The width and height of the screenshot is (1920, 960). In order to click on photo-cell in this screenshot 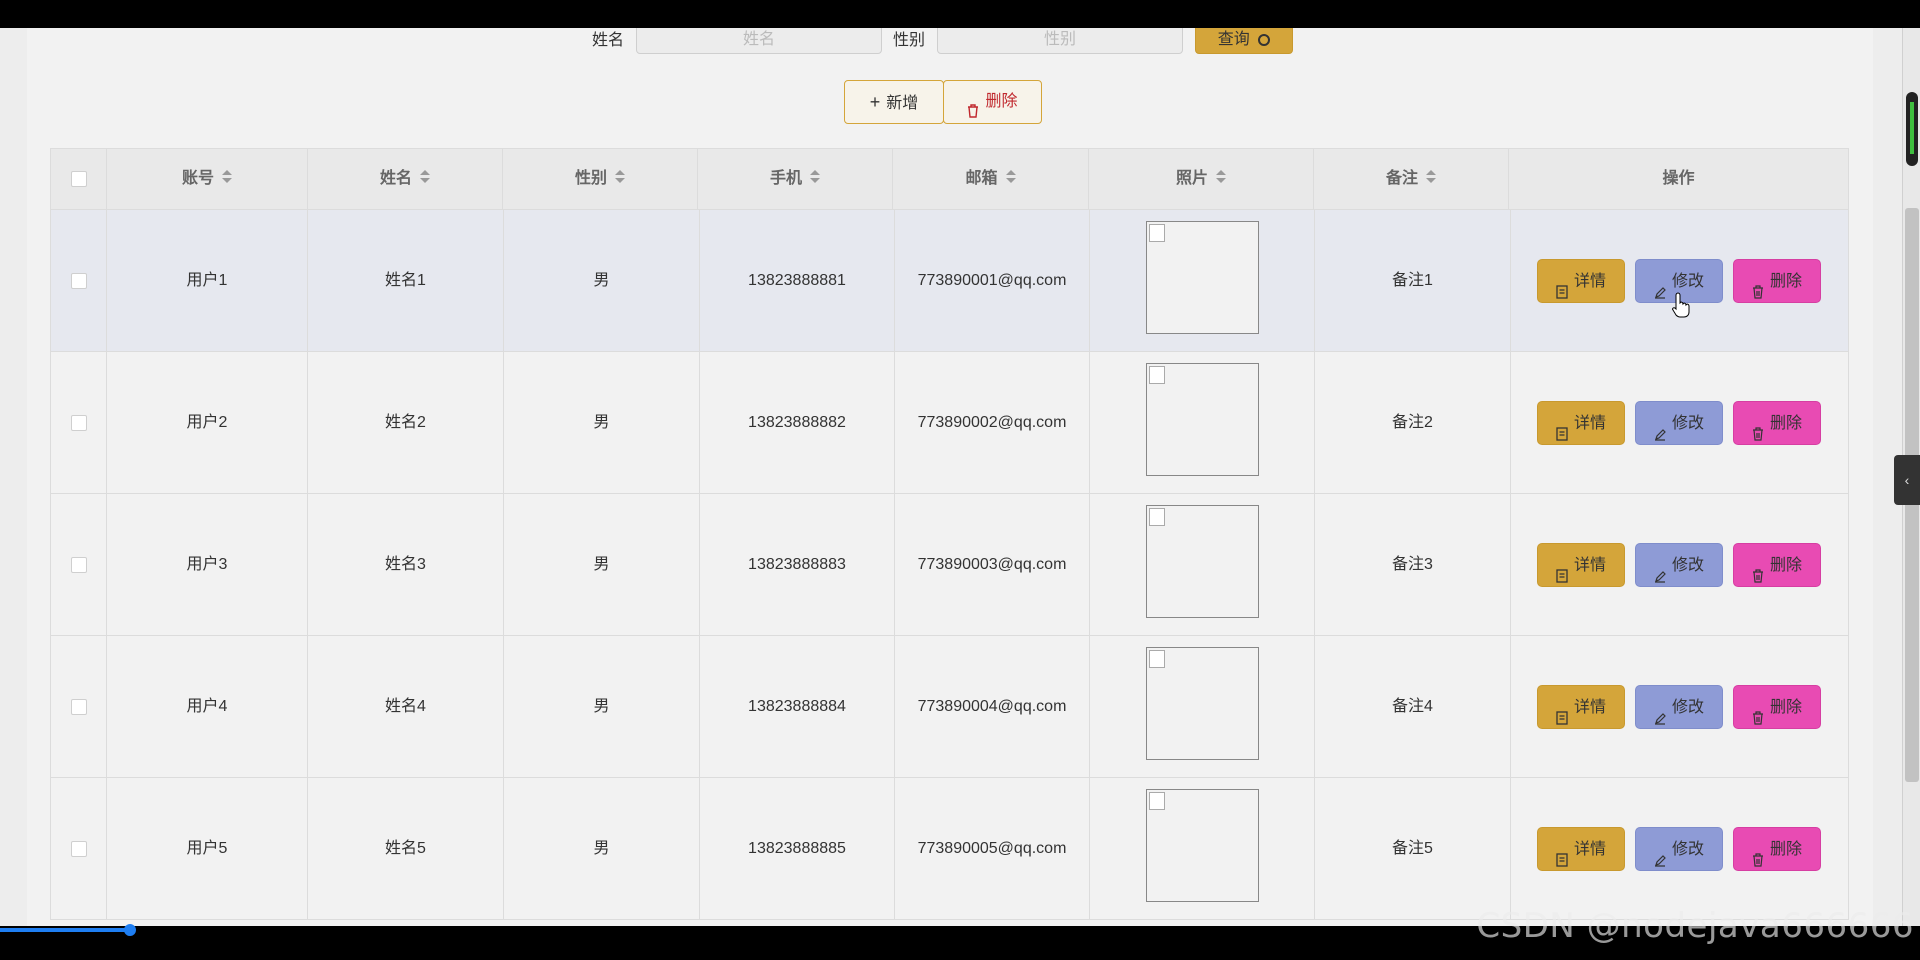, I will do `click(1202, 564)`.